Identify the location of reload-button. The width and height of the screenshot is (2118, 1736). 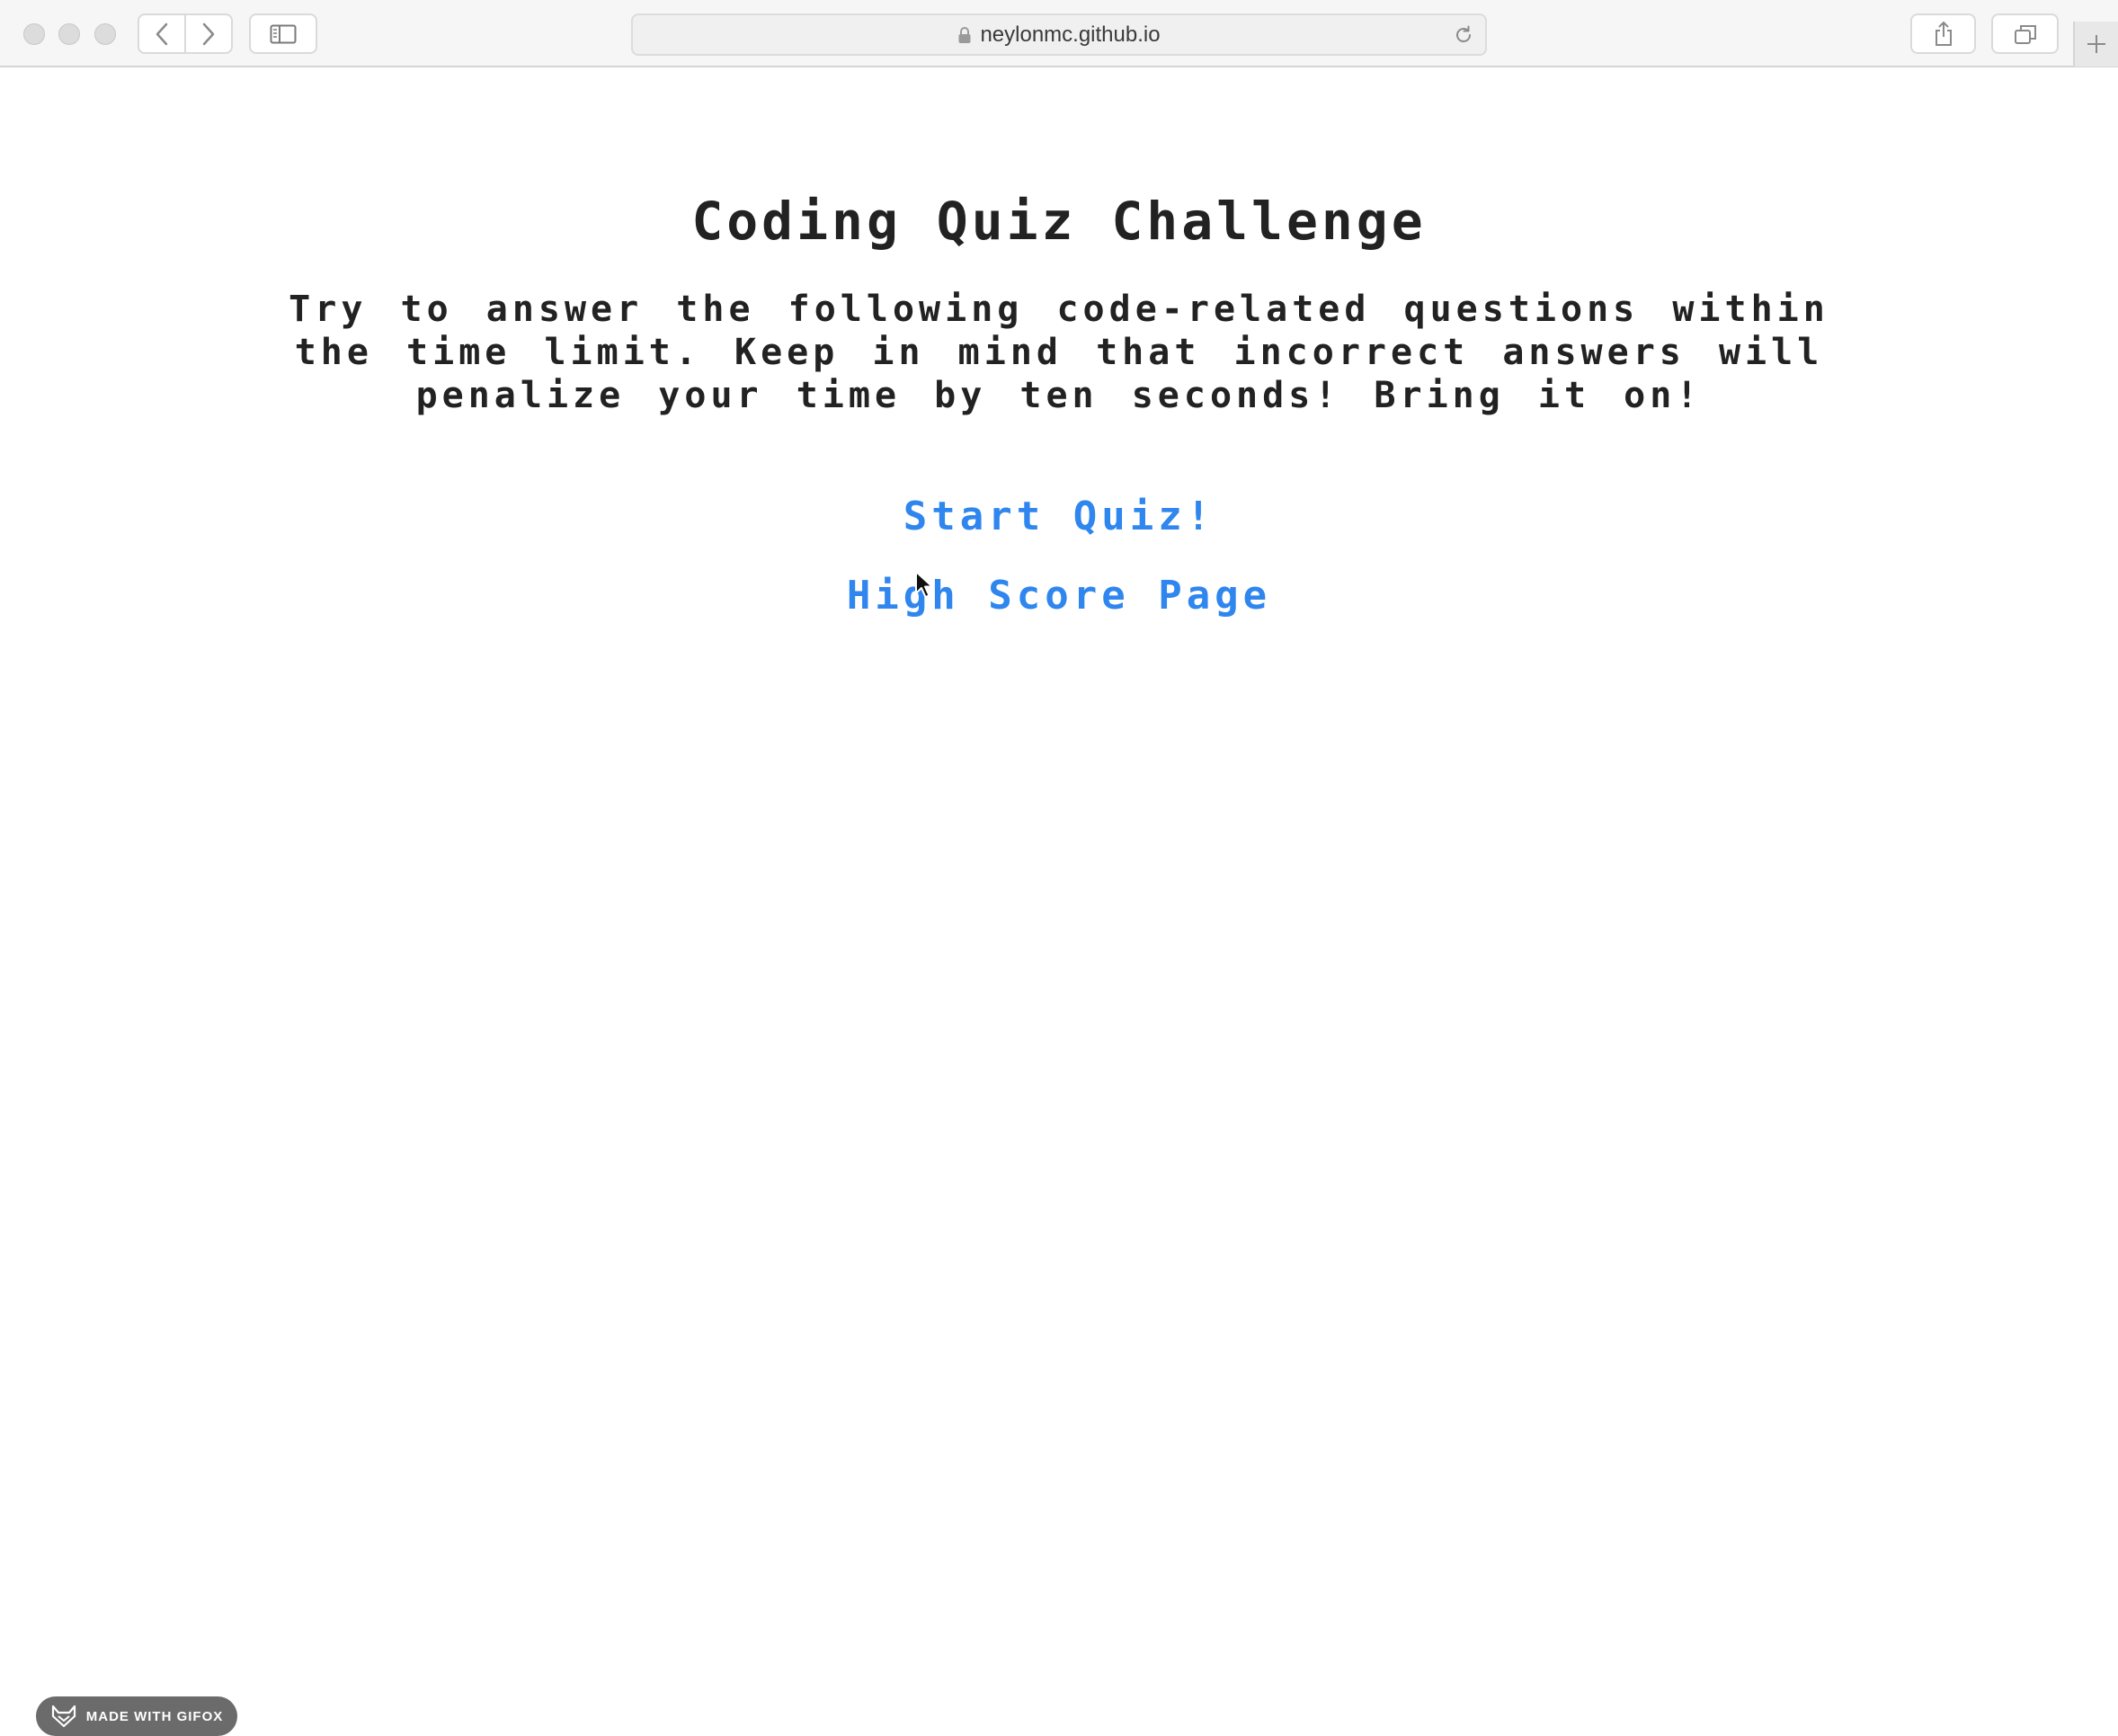
(1463, 37).